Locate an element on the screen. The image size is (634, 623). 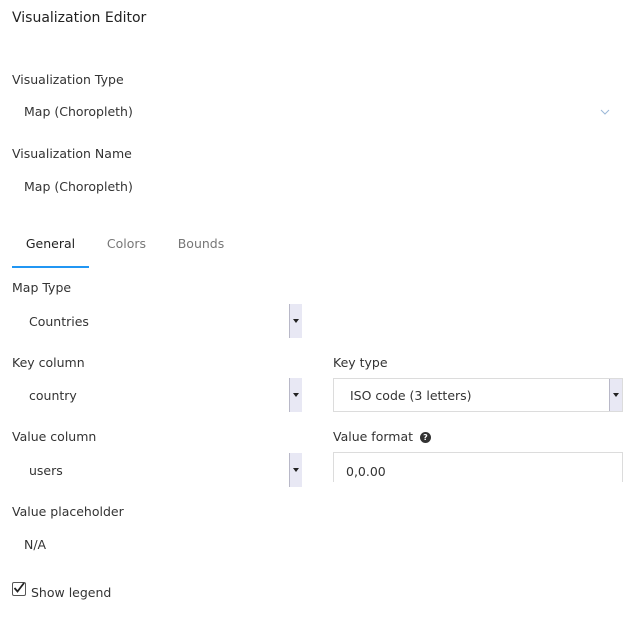
key-type-value: ISO code (3 letters) is located at coordinates (411, 395).